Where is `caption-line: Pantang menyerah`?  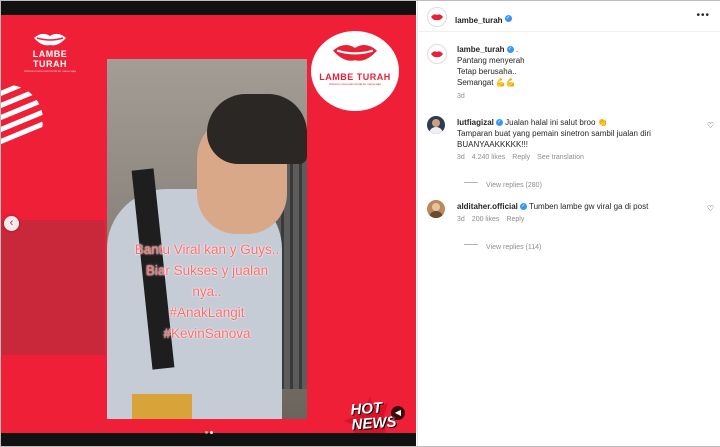 caption-line: Pantang menyerah is located at coordinates (491, 60).